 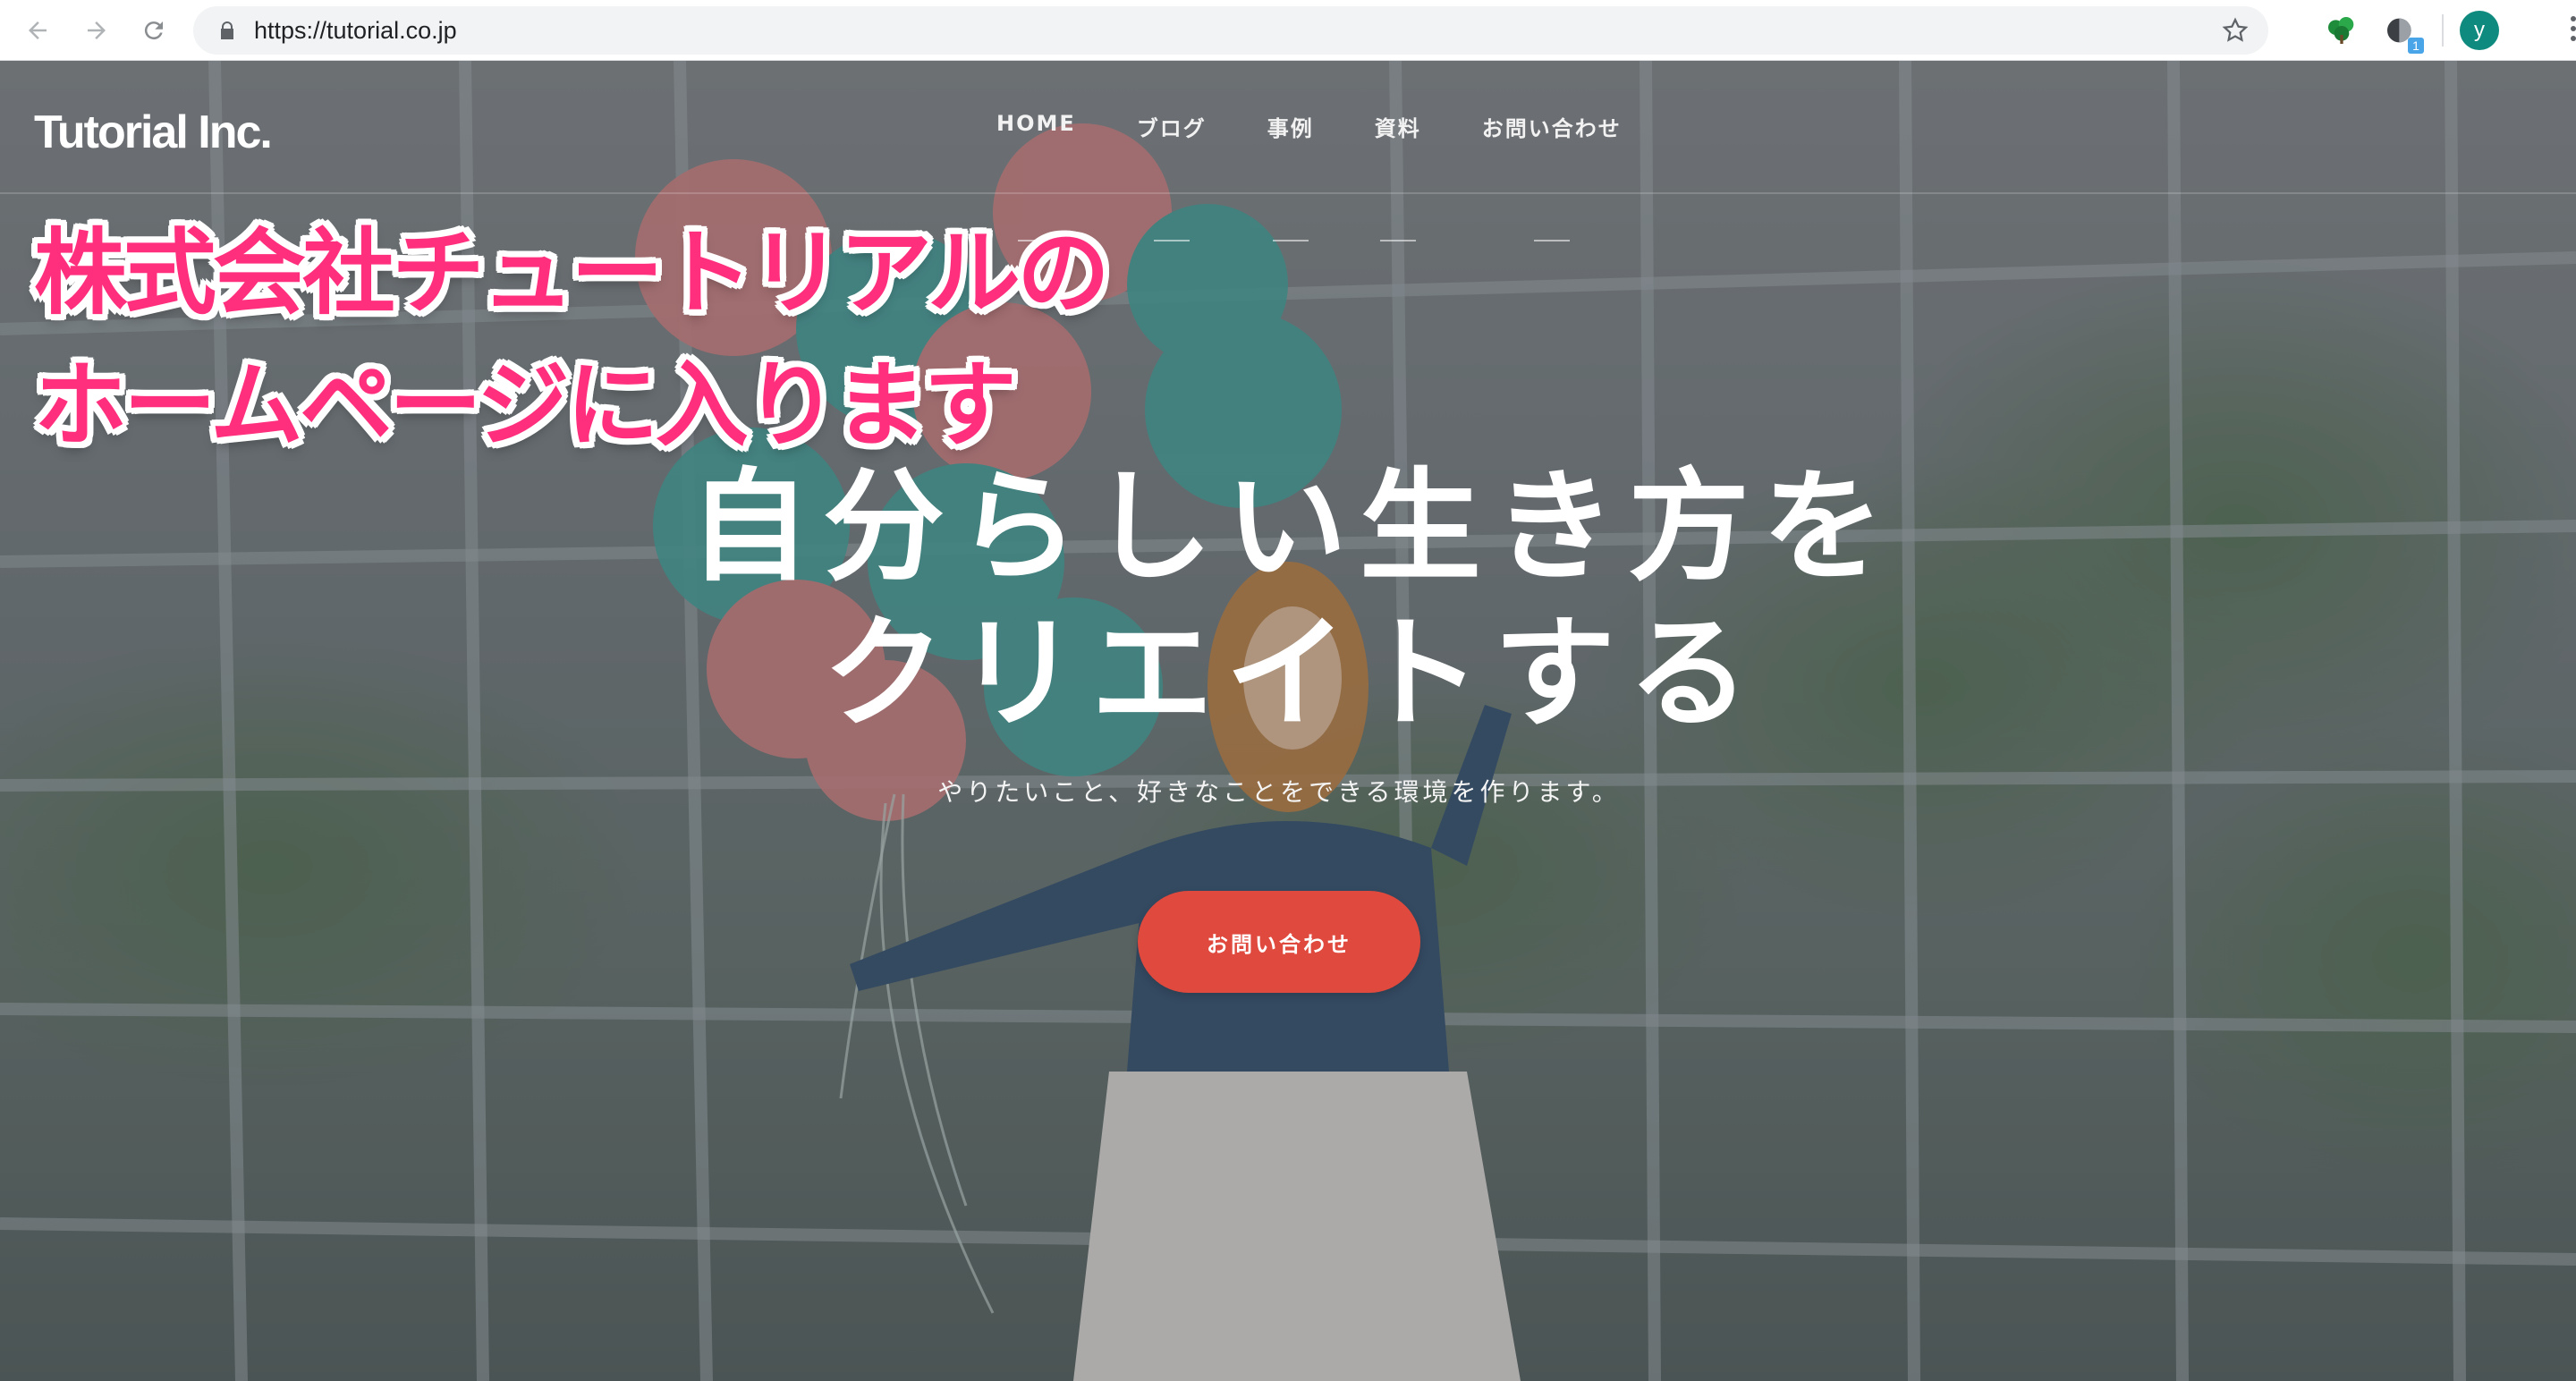 What do you see at coordinates (1552, 182) in the screenshot?
I see `nav-item-contact: お問い合わせ` at bounding box center [1552, 182].